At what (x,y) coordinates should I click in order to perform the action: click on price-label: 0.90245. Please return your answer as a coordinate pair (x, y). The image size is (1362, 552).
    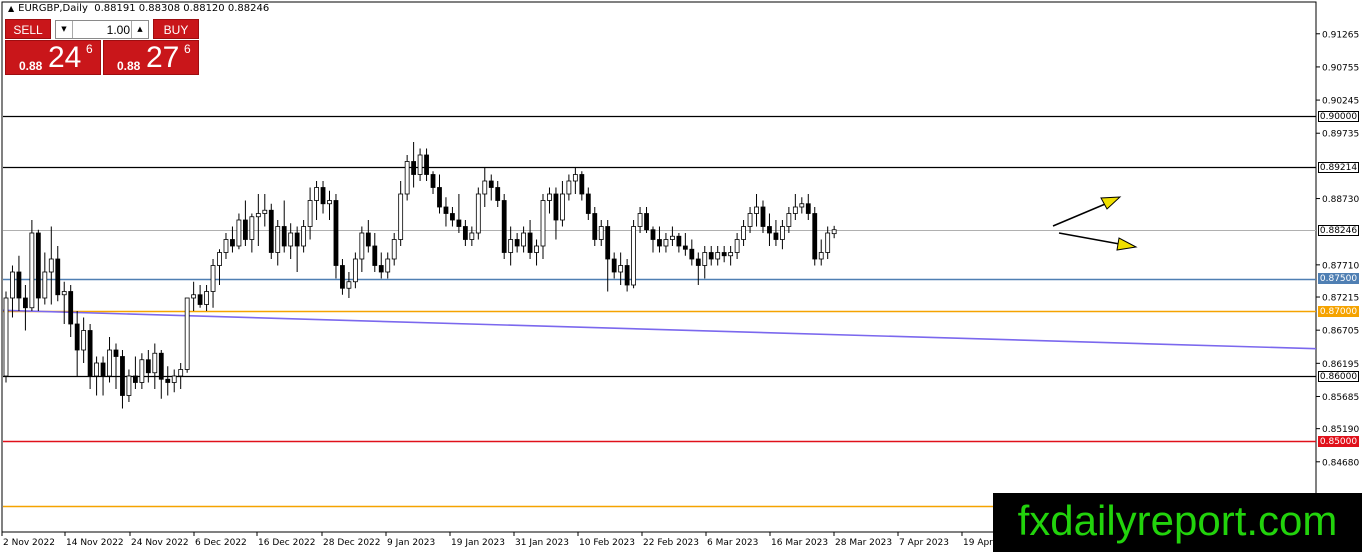
    Looking at the image, I should click on (1340, 102).